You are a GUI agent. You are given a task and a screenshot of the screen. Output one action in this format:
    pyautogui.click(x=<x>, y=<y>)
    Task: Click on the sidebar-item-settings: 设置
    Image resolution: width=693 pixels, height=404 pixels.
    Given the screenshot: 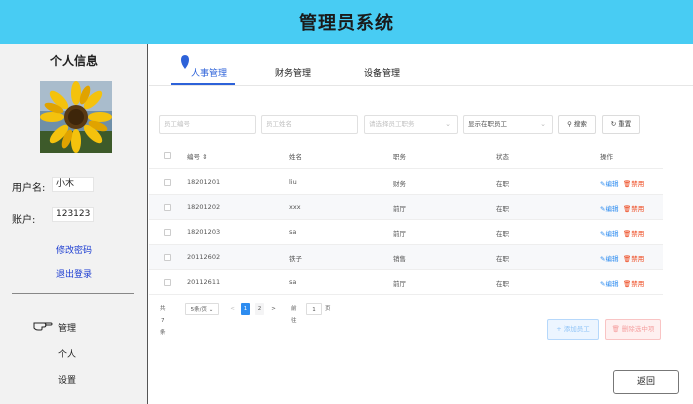 What is the action you would take?
    pyautogui.click(x=67, y=379)
    